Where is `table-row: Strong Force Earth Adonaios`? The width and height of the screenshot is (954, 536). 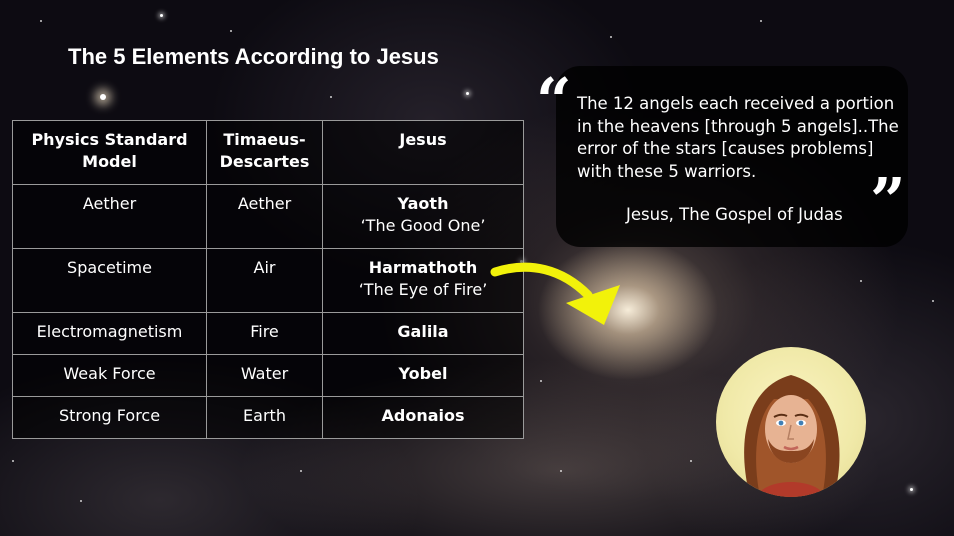 table-row: Strong Force Earth Adonaios is located at coordinates (268, 417).